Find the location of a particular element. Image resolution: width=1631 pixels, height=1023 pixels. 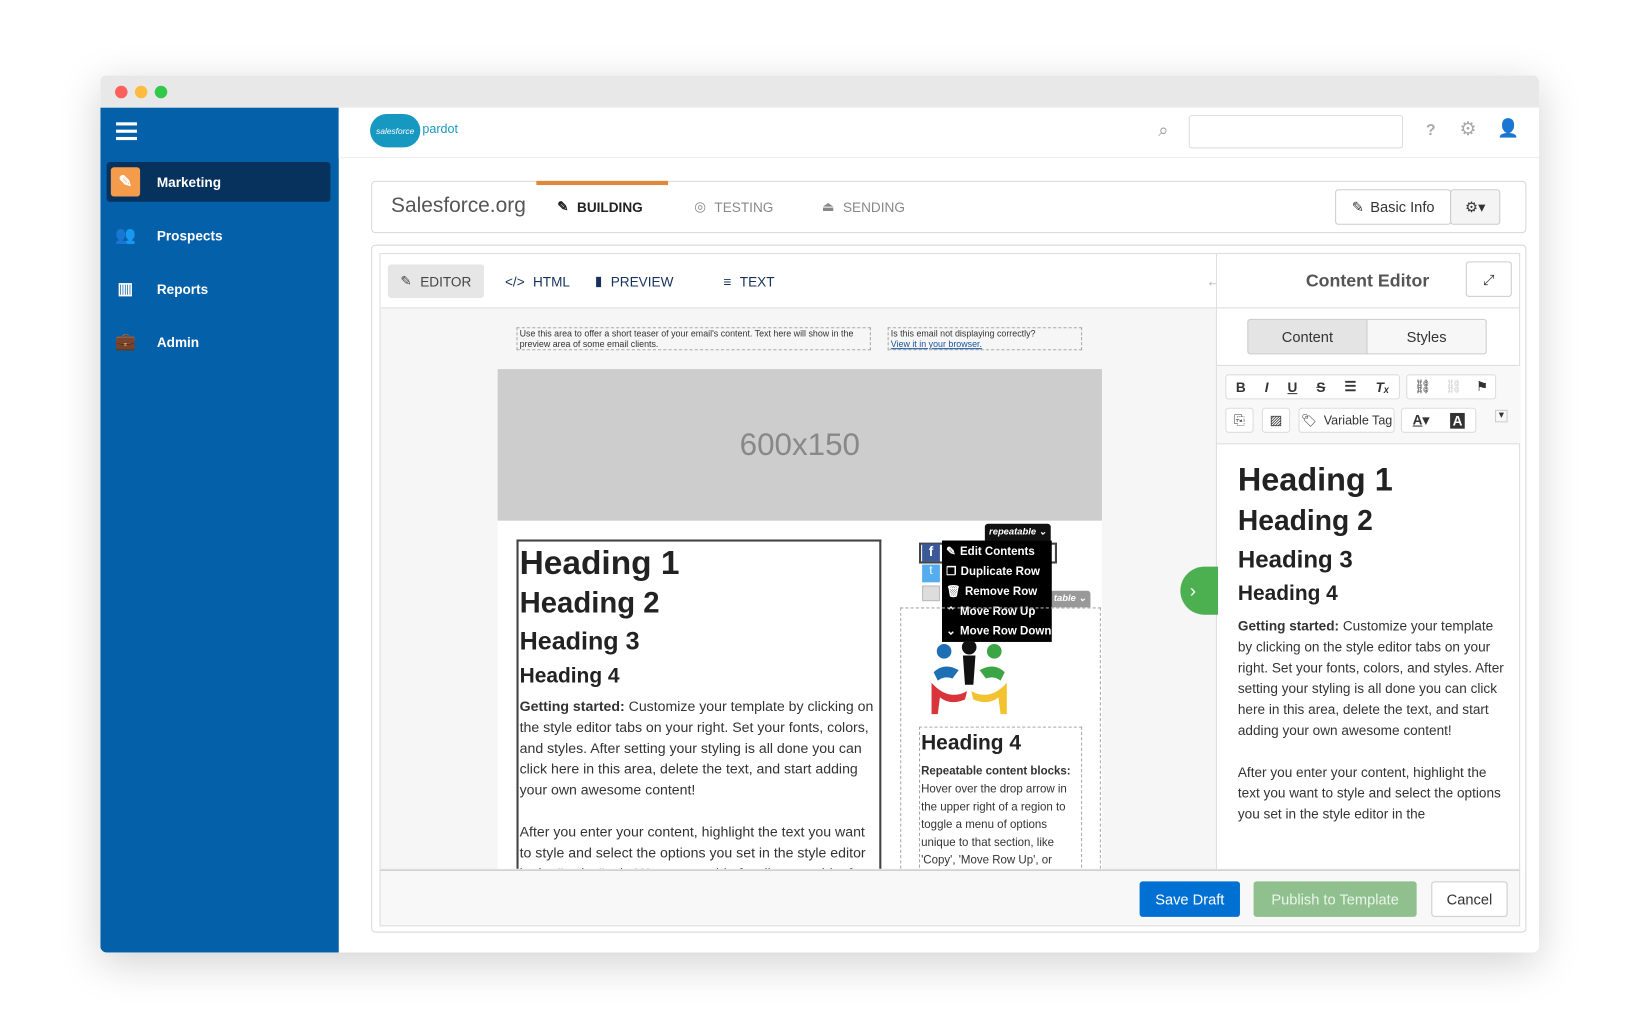

trash-icon: 🗑 is located at coordinates (953, 592).